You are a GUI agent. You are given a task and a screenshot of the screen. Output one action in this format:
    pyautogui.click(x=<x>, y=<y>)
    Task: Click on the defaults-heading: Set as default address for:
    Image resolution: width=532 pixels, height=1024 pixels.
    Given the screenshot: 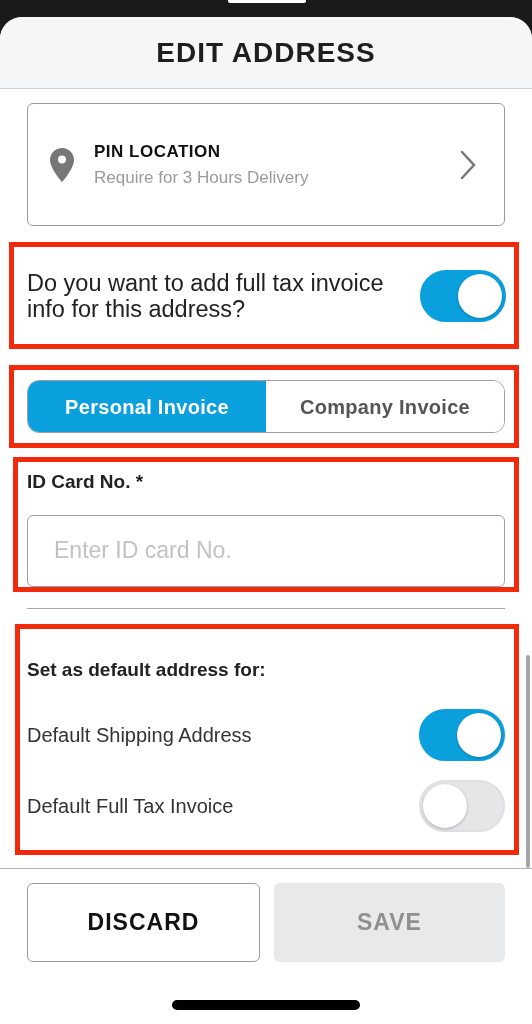 What is the action you would take?
    pyautogui.click(x=147, y=670)
    